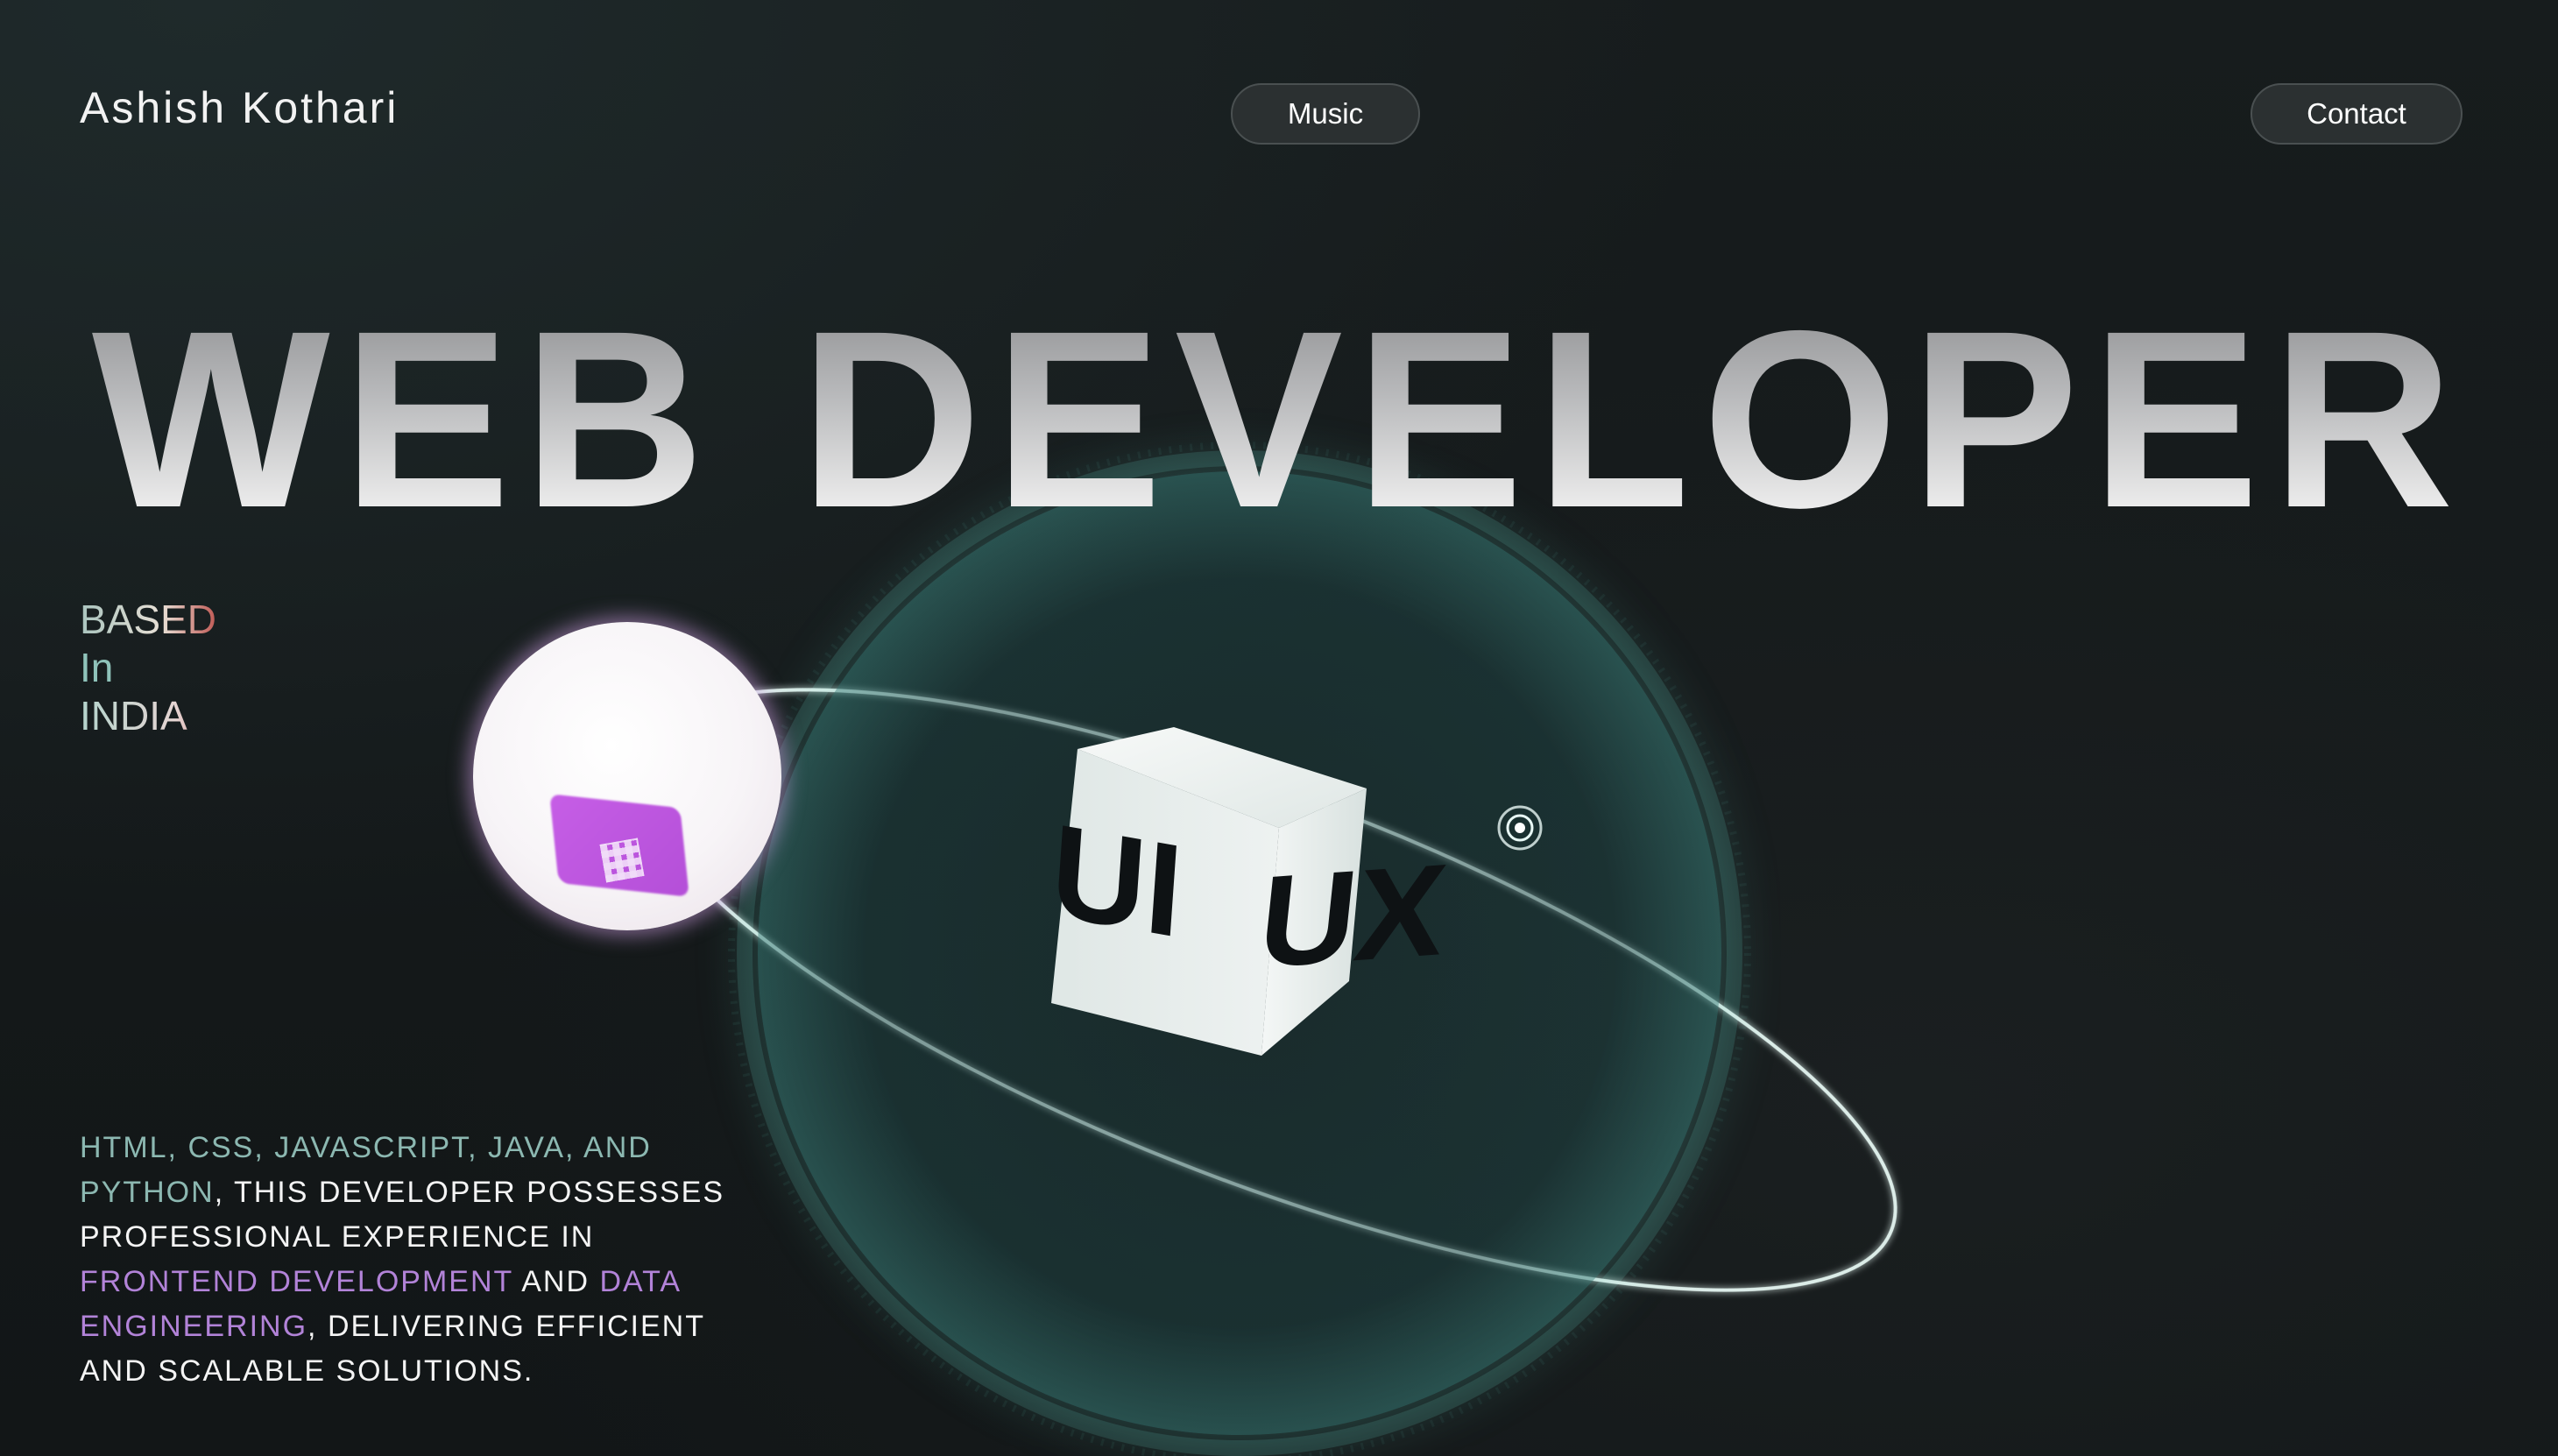 Image resolution: width=2558 pixels, height=1456 pixels. What do you see at coordinates (148, 619) in the screenshot?
I see `location-line-1: BASED` at bounding box center [148, 619].